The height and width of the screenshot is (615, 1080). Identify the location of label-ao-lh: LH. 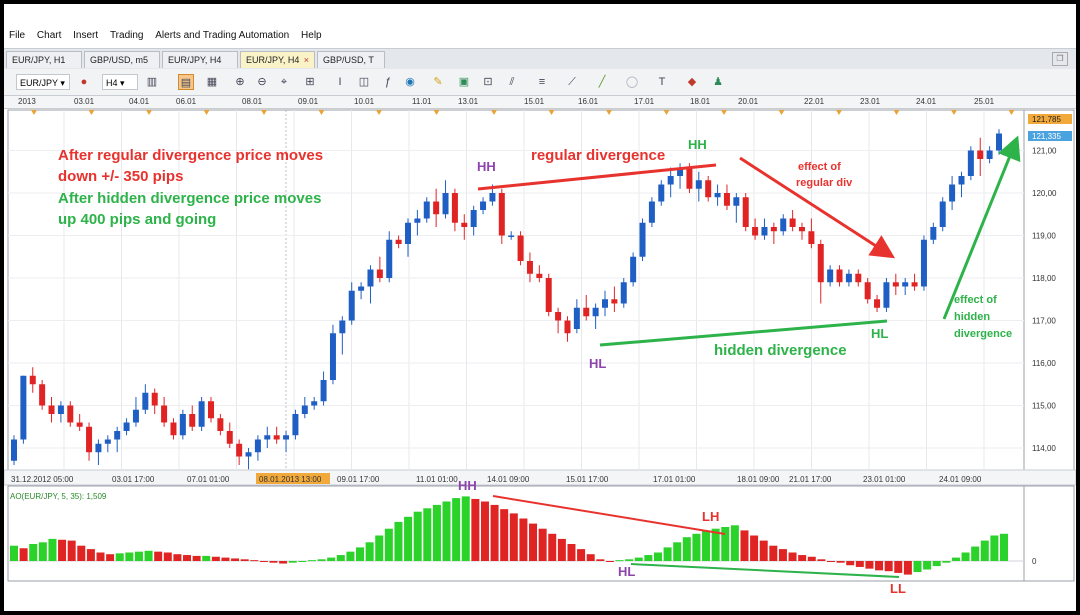
(711, 516).